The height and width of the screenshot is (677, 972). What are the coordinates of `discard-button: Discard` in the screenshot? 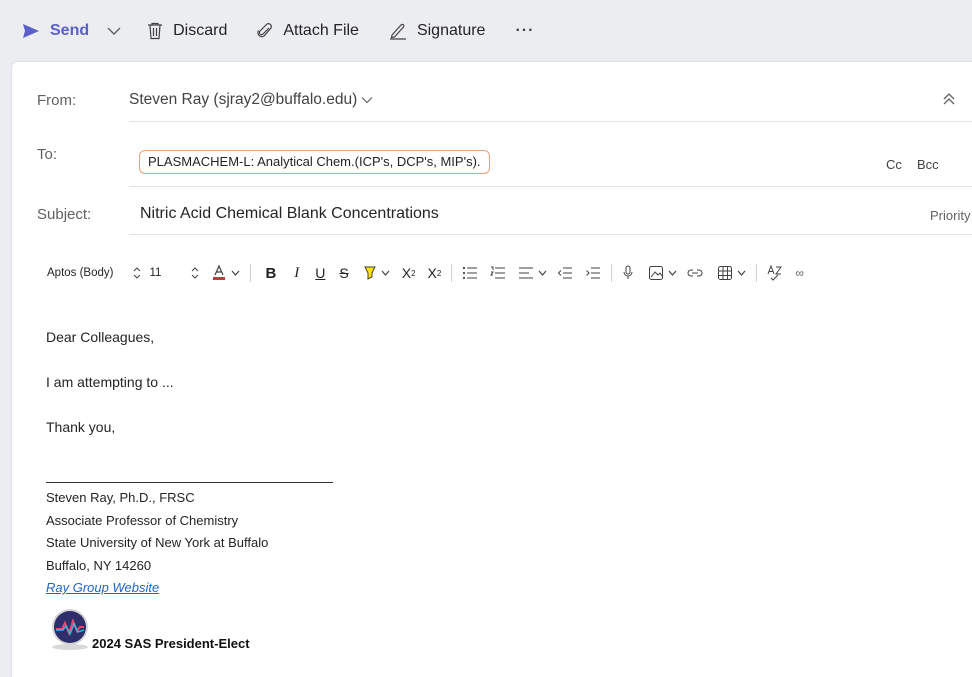 It's located at (187, 31).